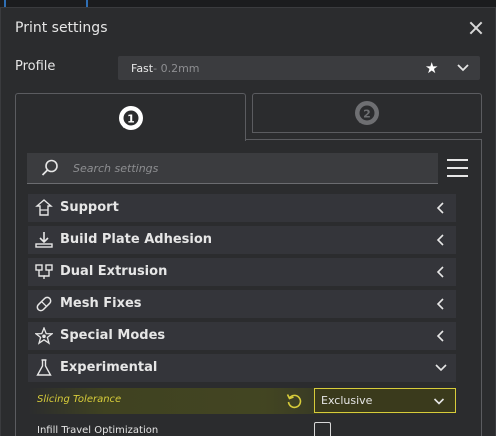 This screenshot has height=436, width=496. What do you see at coordinates (89, 207) in the screenshot?
I see `category-label: Support` at bounding box center [89, 207].